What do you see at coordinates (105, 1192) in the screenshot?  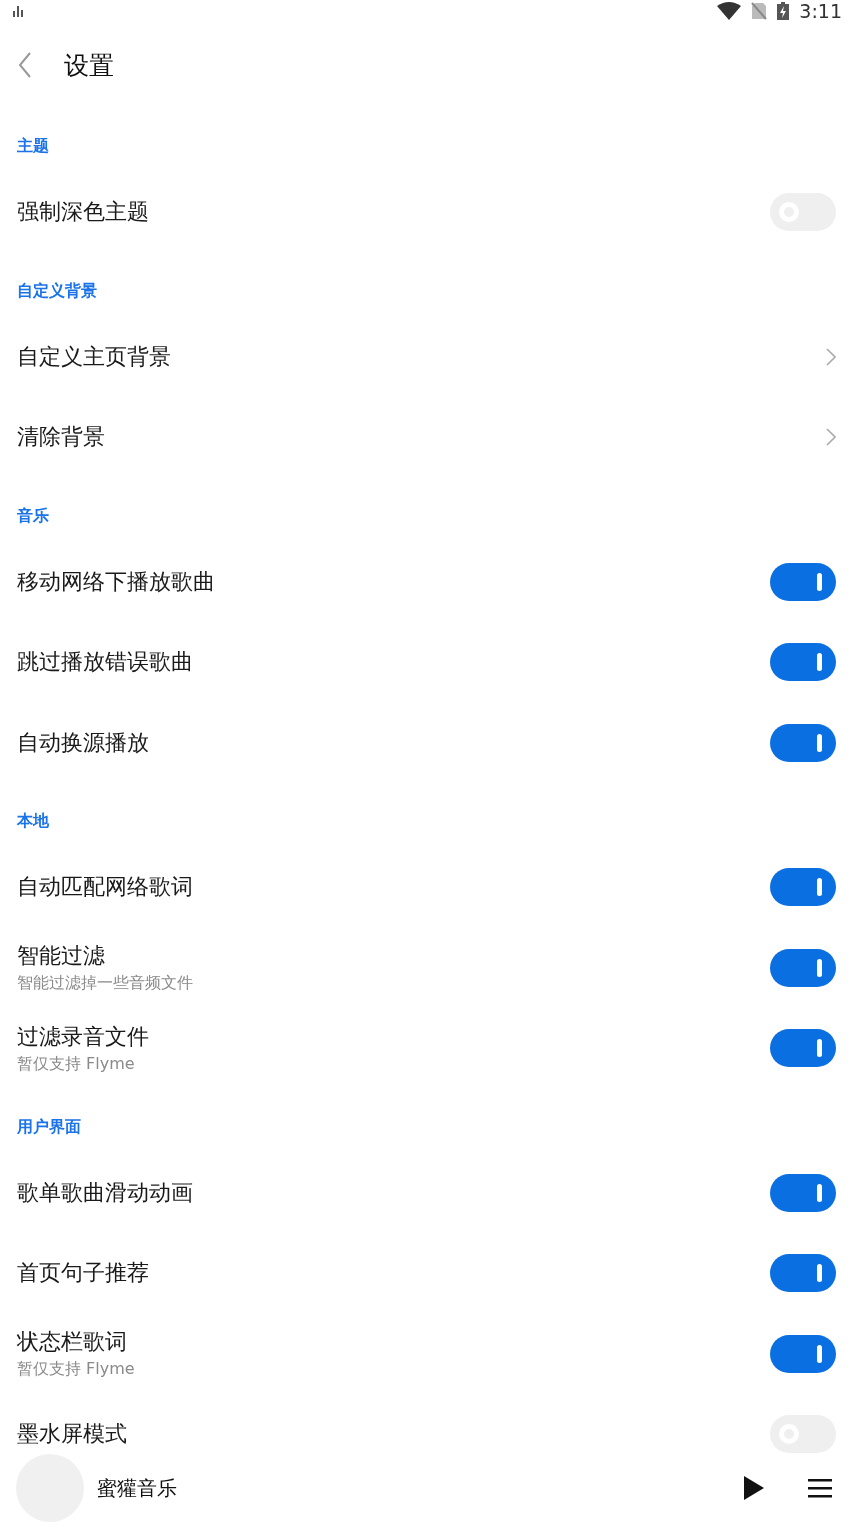 I see `setting-label: 歌单歌曲滑动动画` at bounding box center [105, 1192].